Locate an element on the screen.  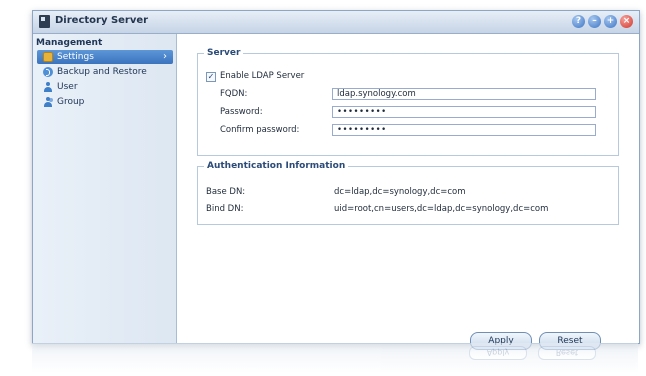
sidebar-item-label: Group is located at coordinates (71, 102).